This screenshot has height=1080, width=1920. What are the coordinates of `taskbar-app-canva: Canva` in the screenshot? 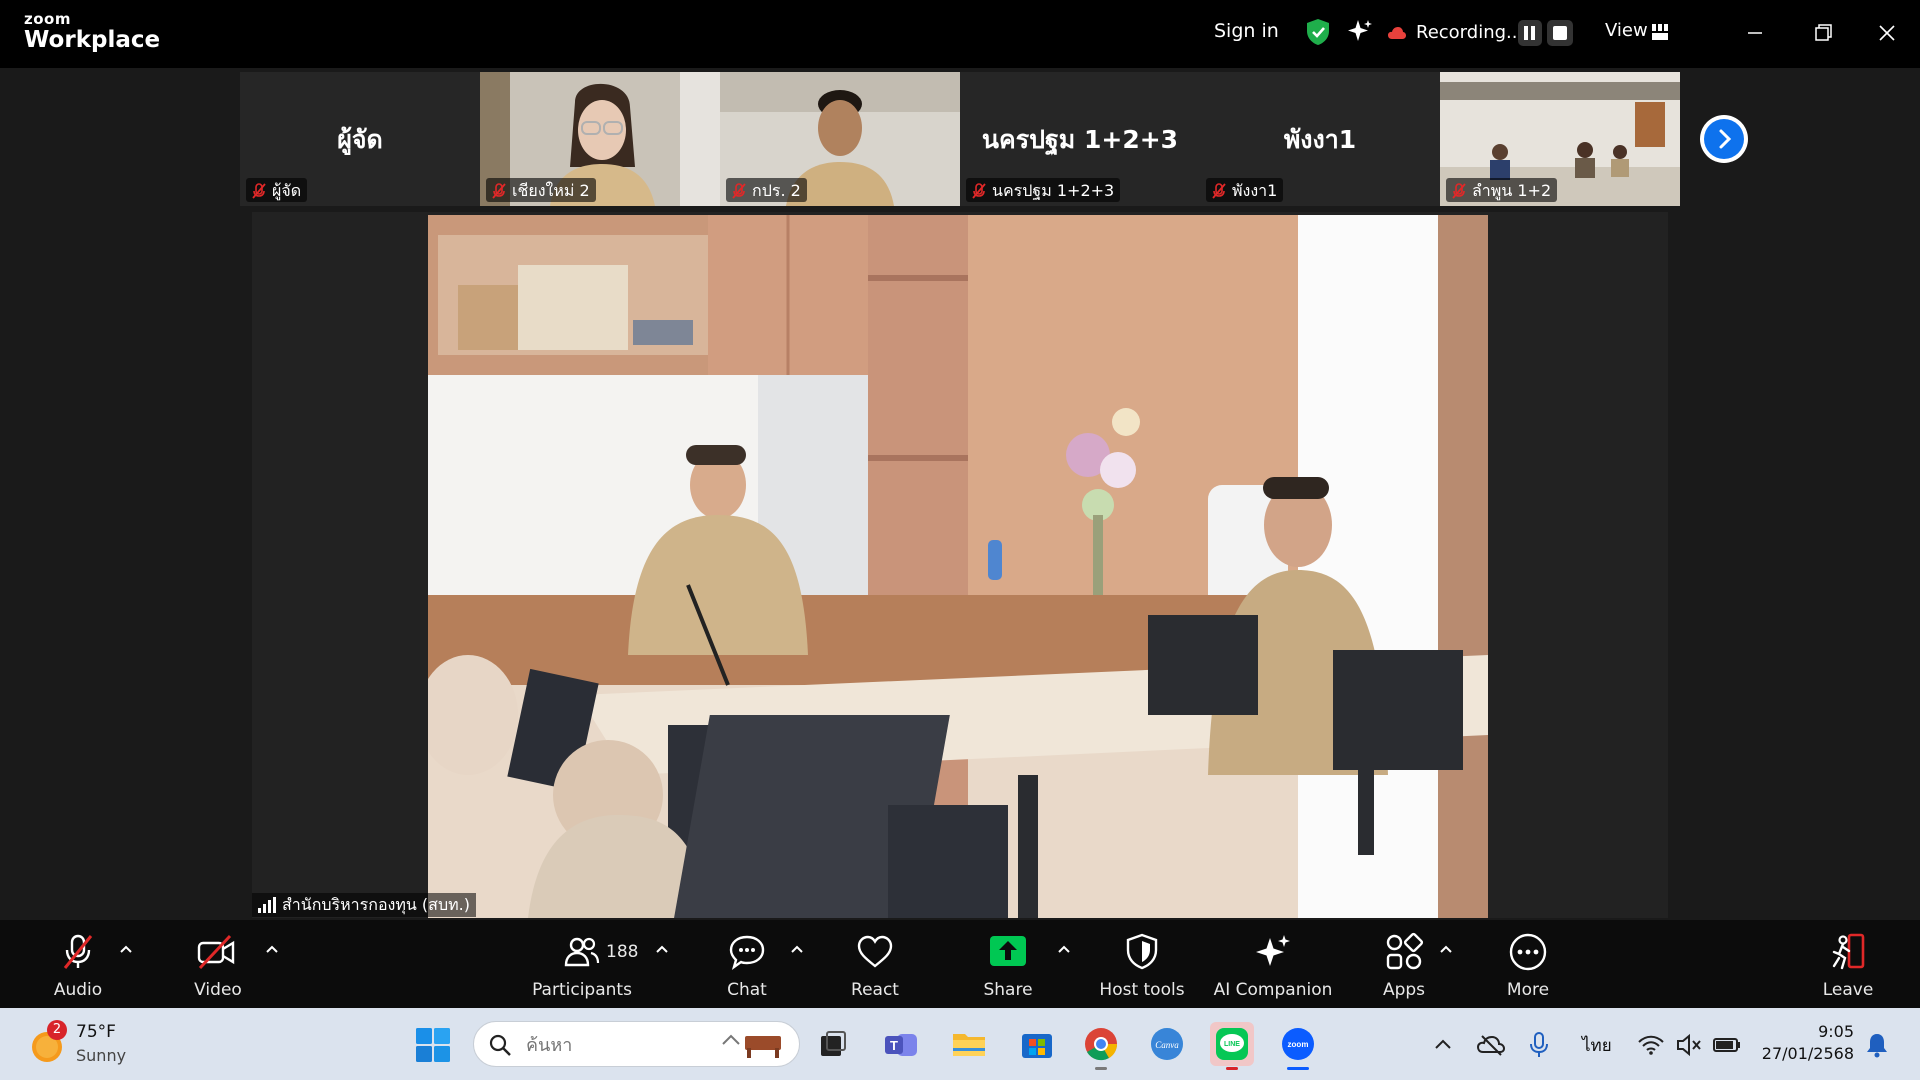 It's located at (1167, 1044).